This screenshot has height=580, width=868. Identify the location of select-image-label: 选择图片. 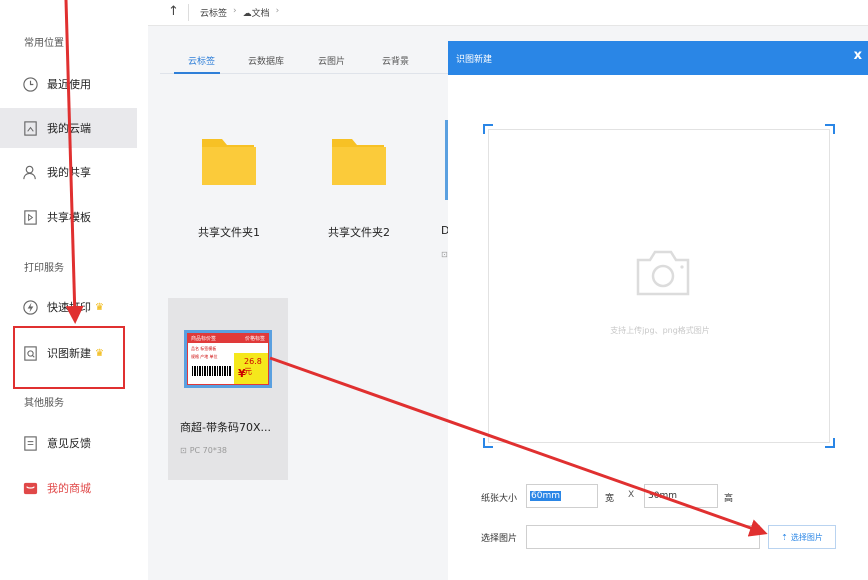
(499, 537).